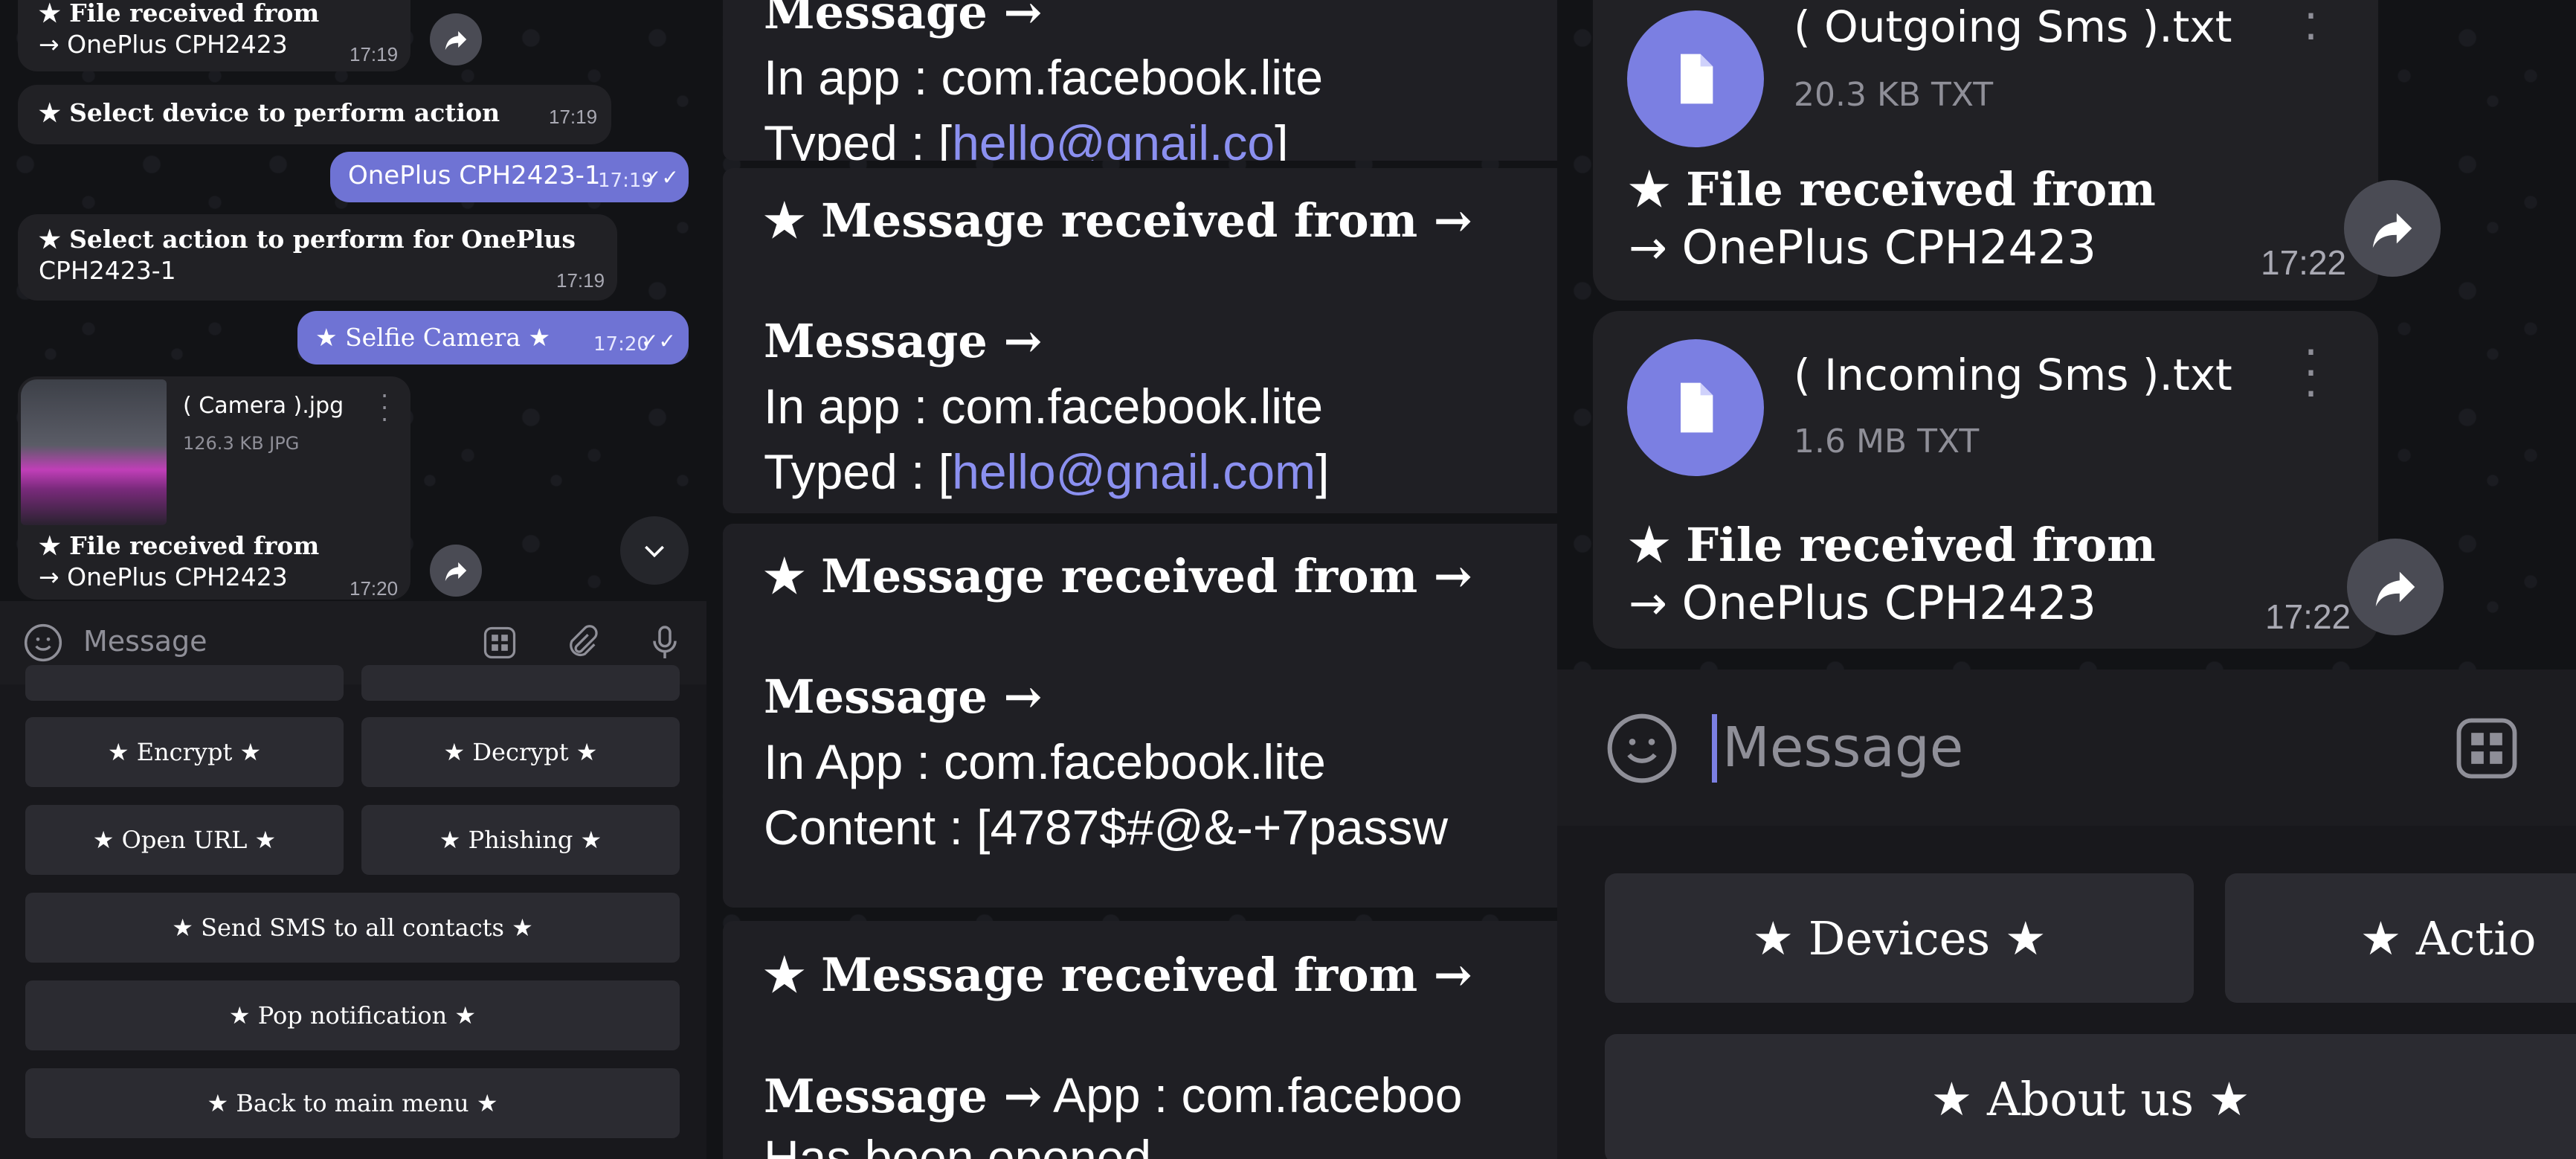  I want to click on message-typed: Typed : [hello@gnail.co], so click(1026, 138).